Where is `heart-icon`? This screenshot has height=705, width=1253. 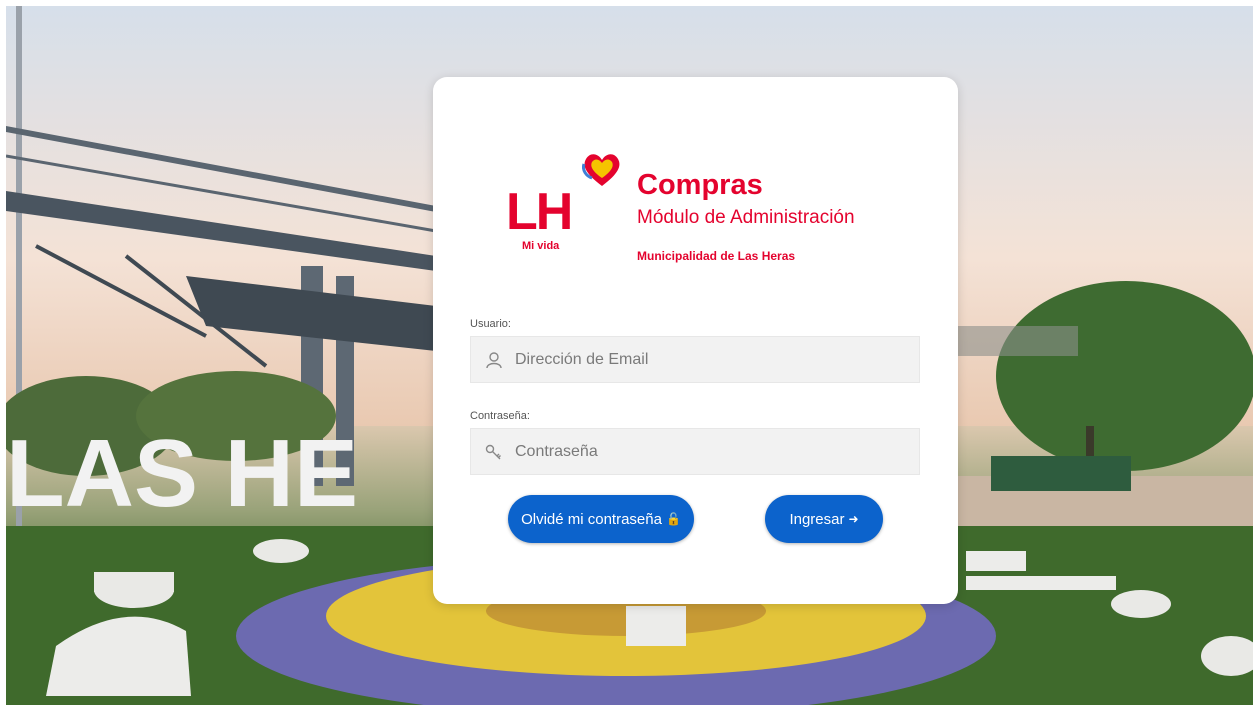 heart-icon is located at coordinates (601, 170).